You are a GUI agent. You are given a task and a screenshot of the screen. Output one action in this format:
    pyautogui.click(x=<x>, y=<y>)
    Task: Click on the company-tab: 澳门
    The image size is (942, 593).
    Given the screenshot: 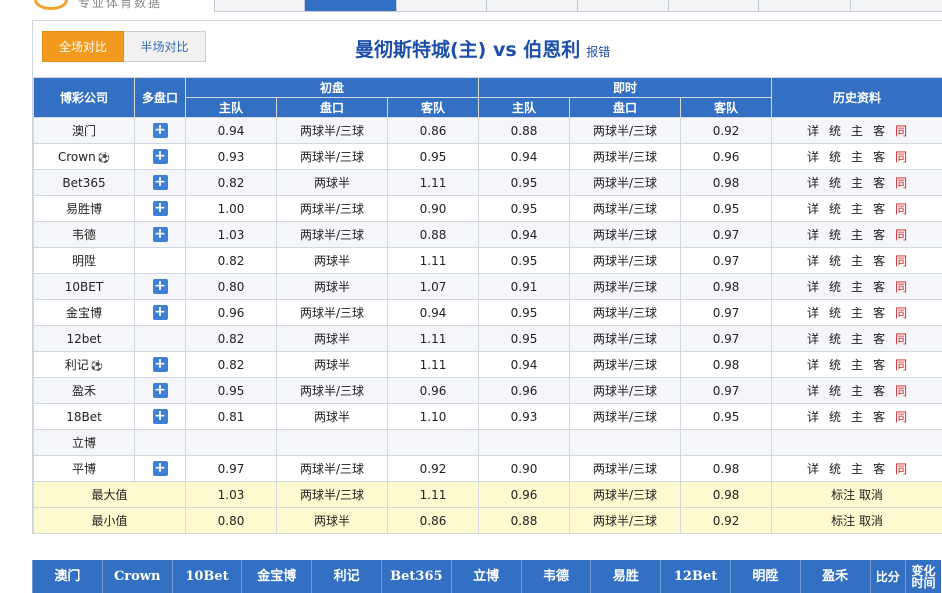 What is the action you would take?
    pyautogui.click(x=68, y=576)
    